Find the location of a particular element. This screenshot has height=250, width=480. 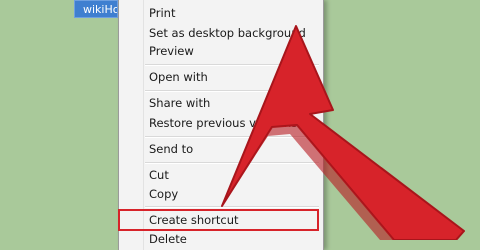

menu-item-restore-previous-versions: Restore previous versions is located at coordinates (223, 123).